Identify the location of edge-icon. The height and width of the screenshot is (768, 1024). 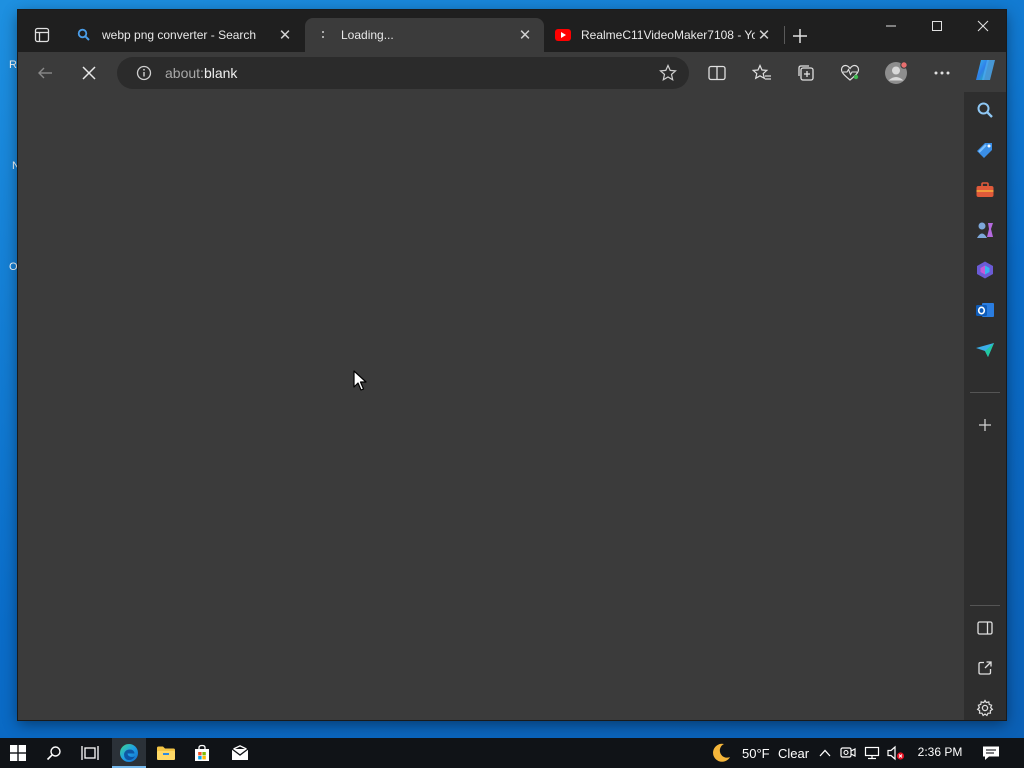
(129, 753).